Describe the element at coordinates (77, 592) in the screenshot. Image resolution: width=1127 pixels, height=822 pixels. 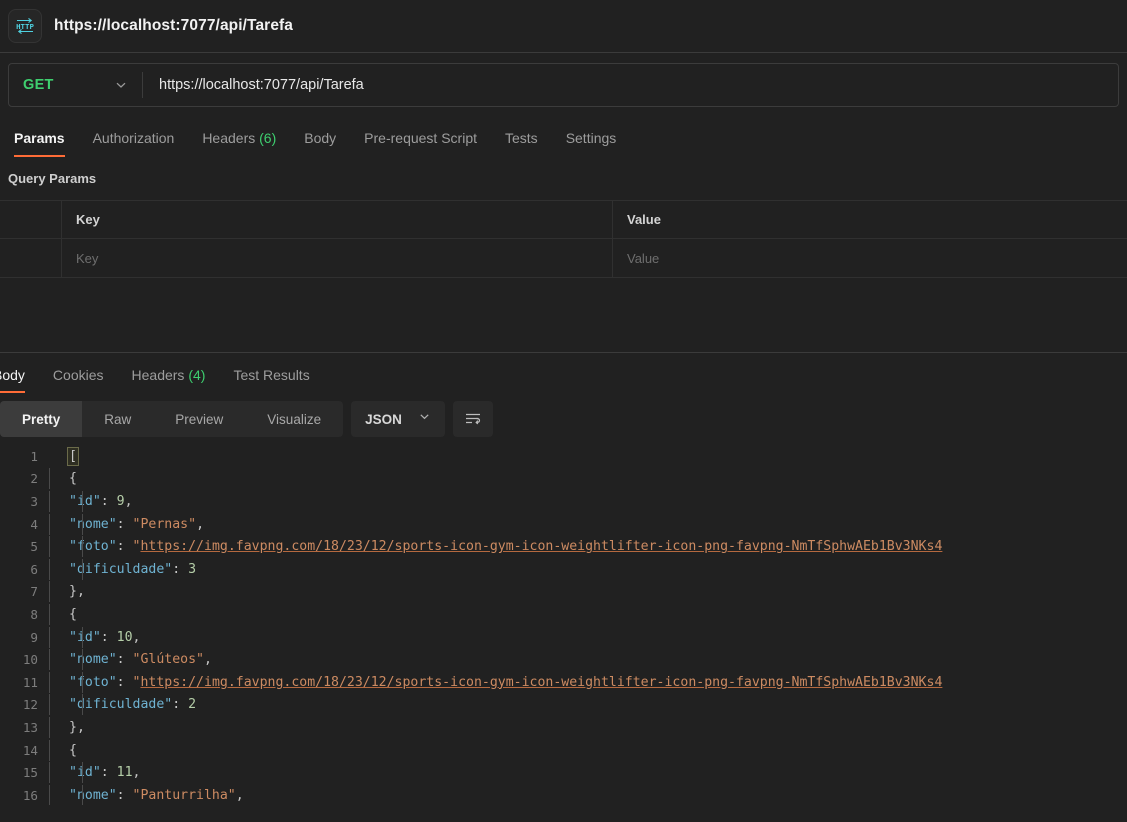
I see `json-token: },` at that location.